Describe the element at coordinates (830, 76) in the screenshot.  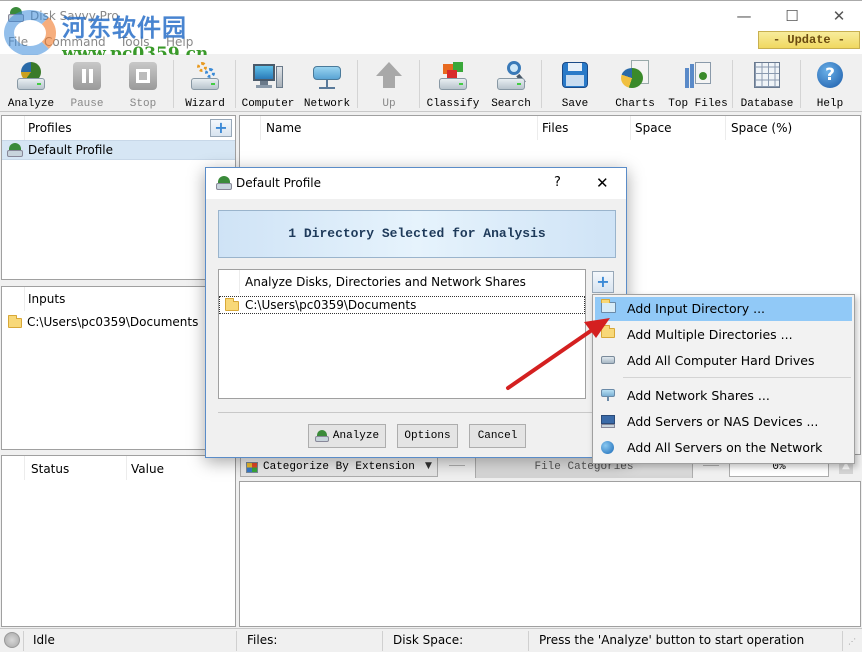
I see `help-icon: ?` at that location.